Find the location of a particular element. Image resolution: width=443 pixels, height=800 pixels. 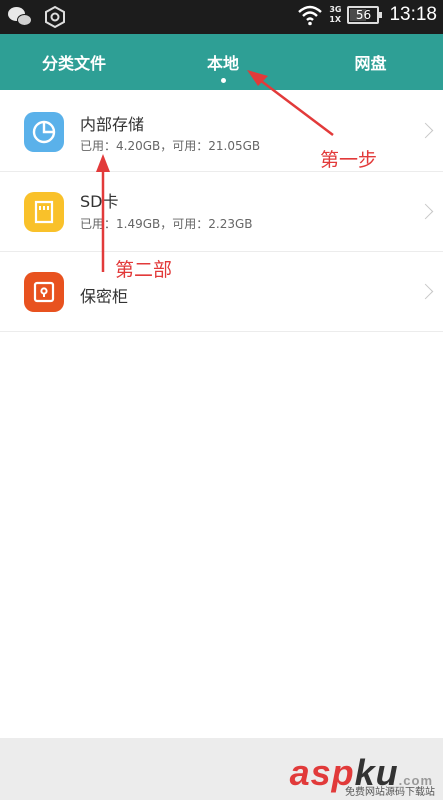

sd-card-item: SD卡 已用：1.49GB，可用：2.23GB is located at coordinates (221, 212).